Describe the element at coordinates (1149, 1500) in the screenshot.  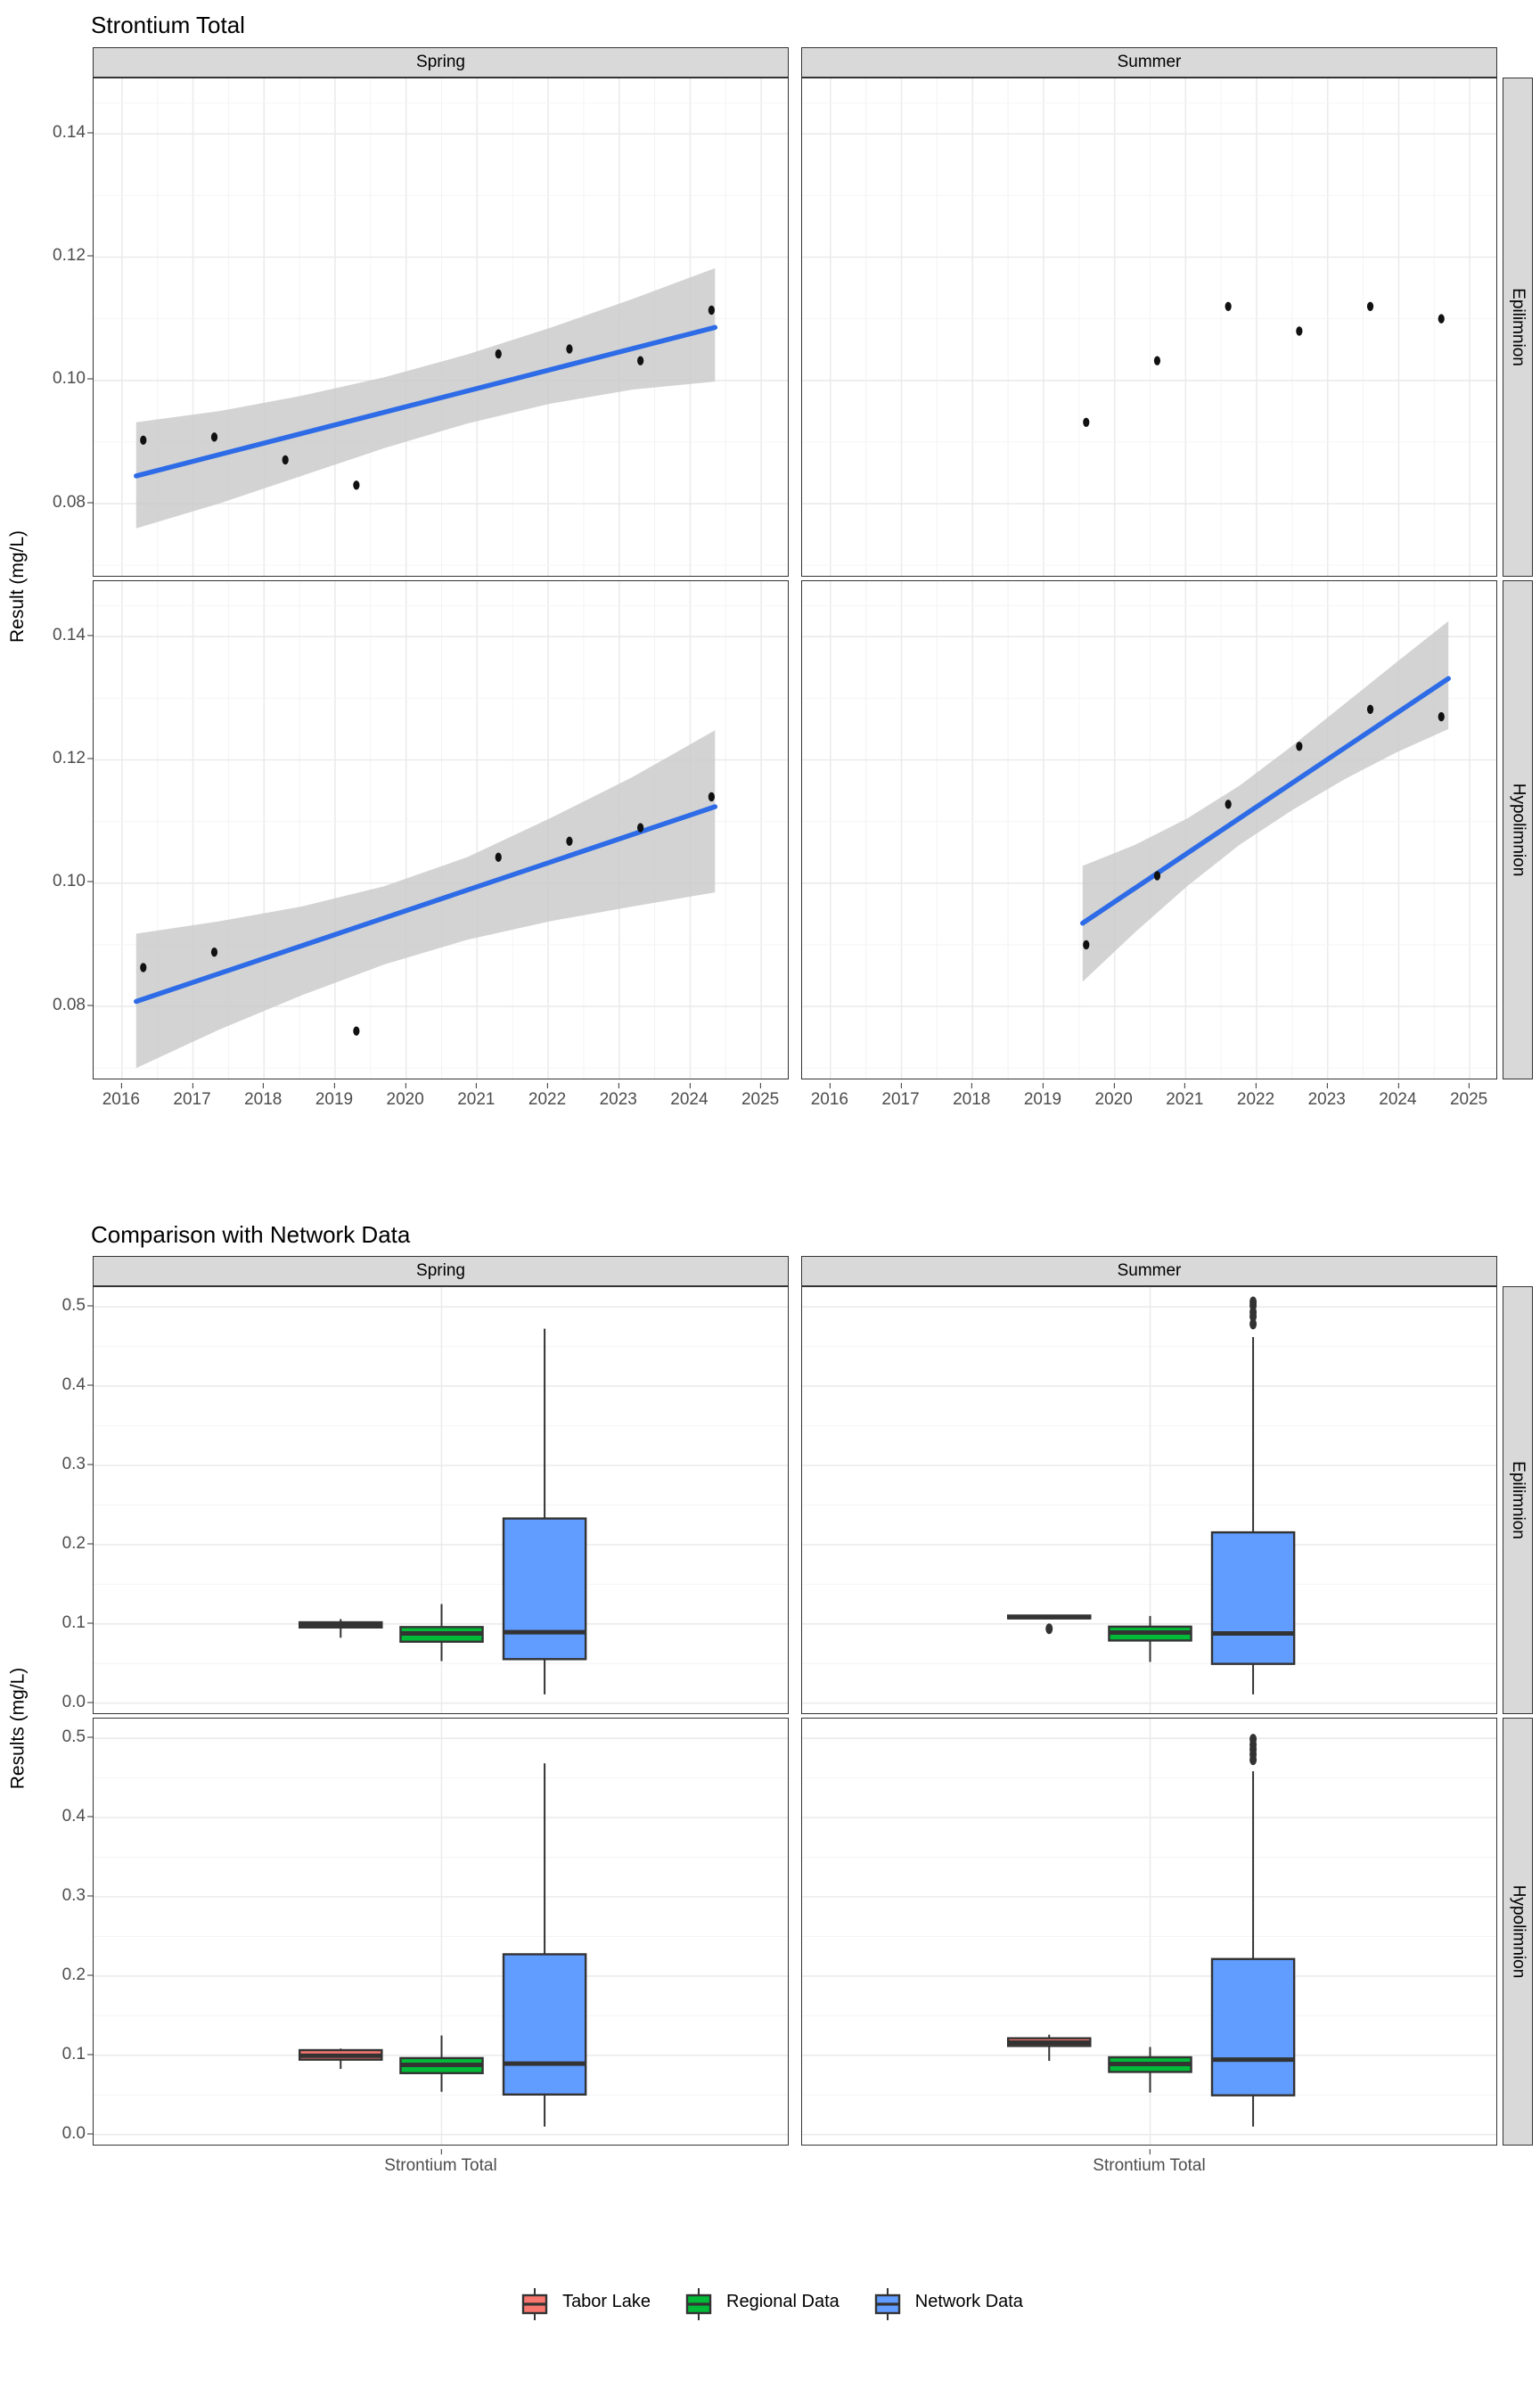
I see `figure2-panel-summer-epilimnion` at that location.